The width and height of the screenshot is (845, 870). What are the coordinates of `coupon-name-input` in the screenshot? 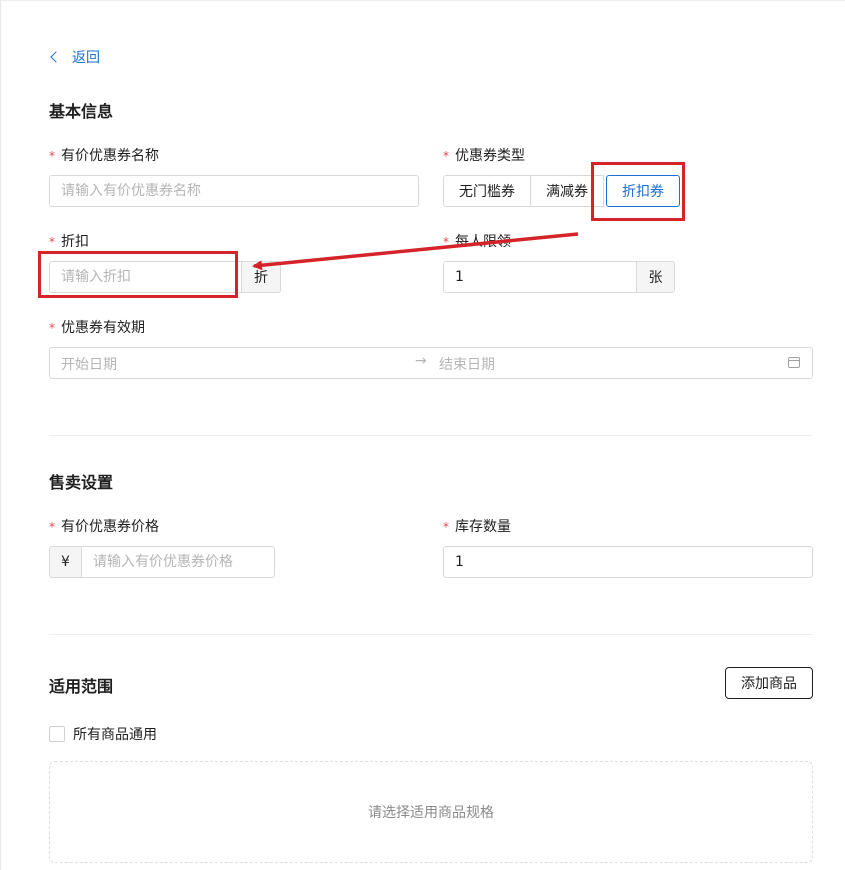 It's located at (234, 191).